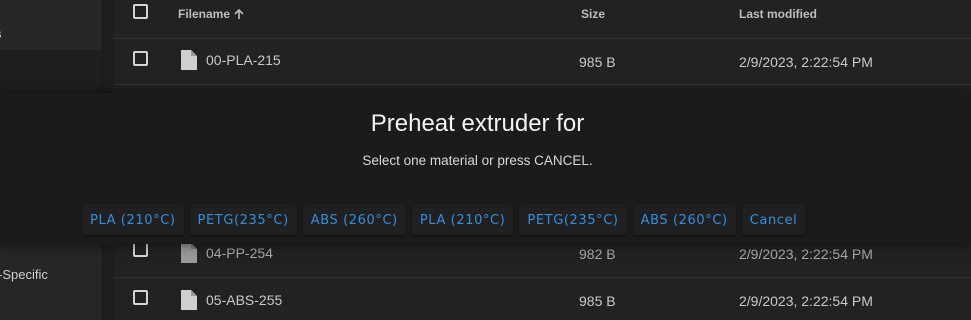 The height and width of the screenshot is (320, 971). What do you see at coordinates (1, 33) in the screenshot?
I see `sidebar-item-label: s` at bounding box center [1, 33].